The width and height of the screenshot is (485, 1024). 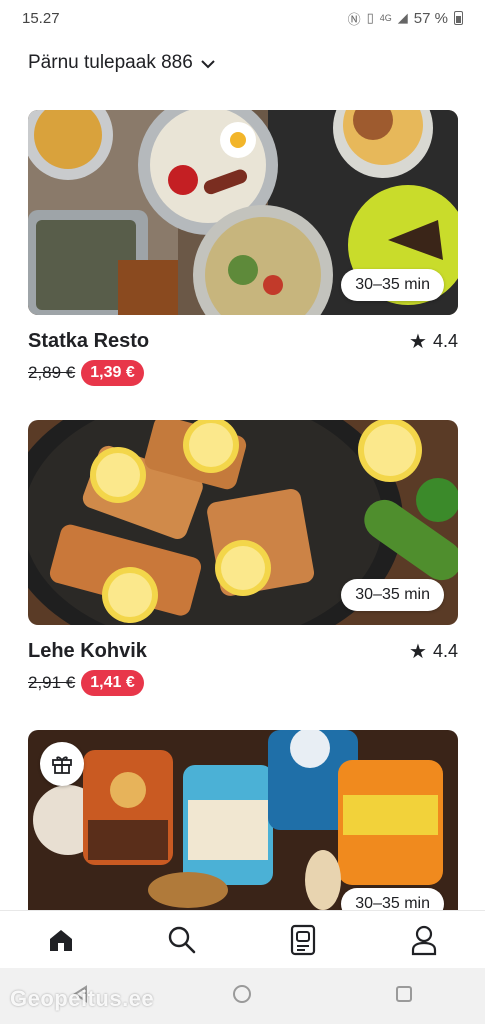 I want to click on signal-icon: ◢, so click(x=402, y=17).